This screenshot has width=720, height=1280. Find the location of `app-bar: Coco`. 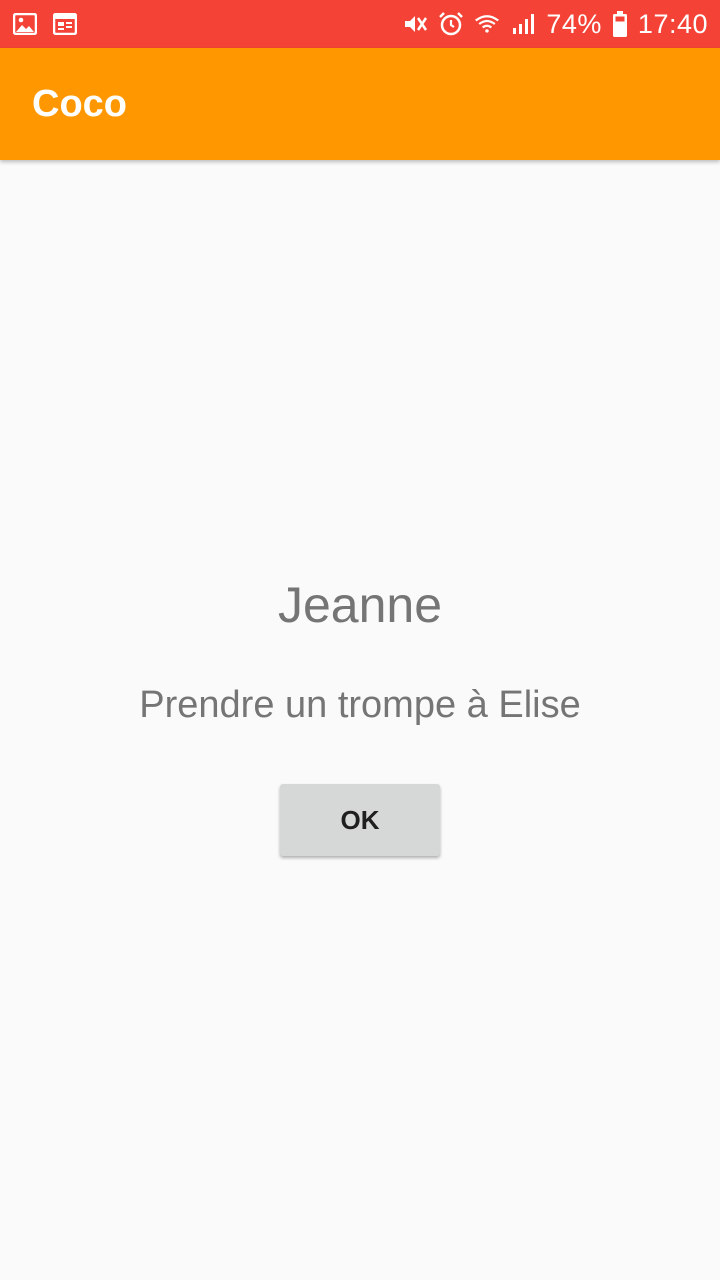

app-bar: Coco is located at coordinates (360, 104).